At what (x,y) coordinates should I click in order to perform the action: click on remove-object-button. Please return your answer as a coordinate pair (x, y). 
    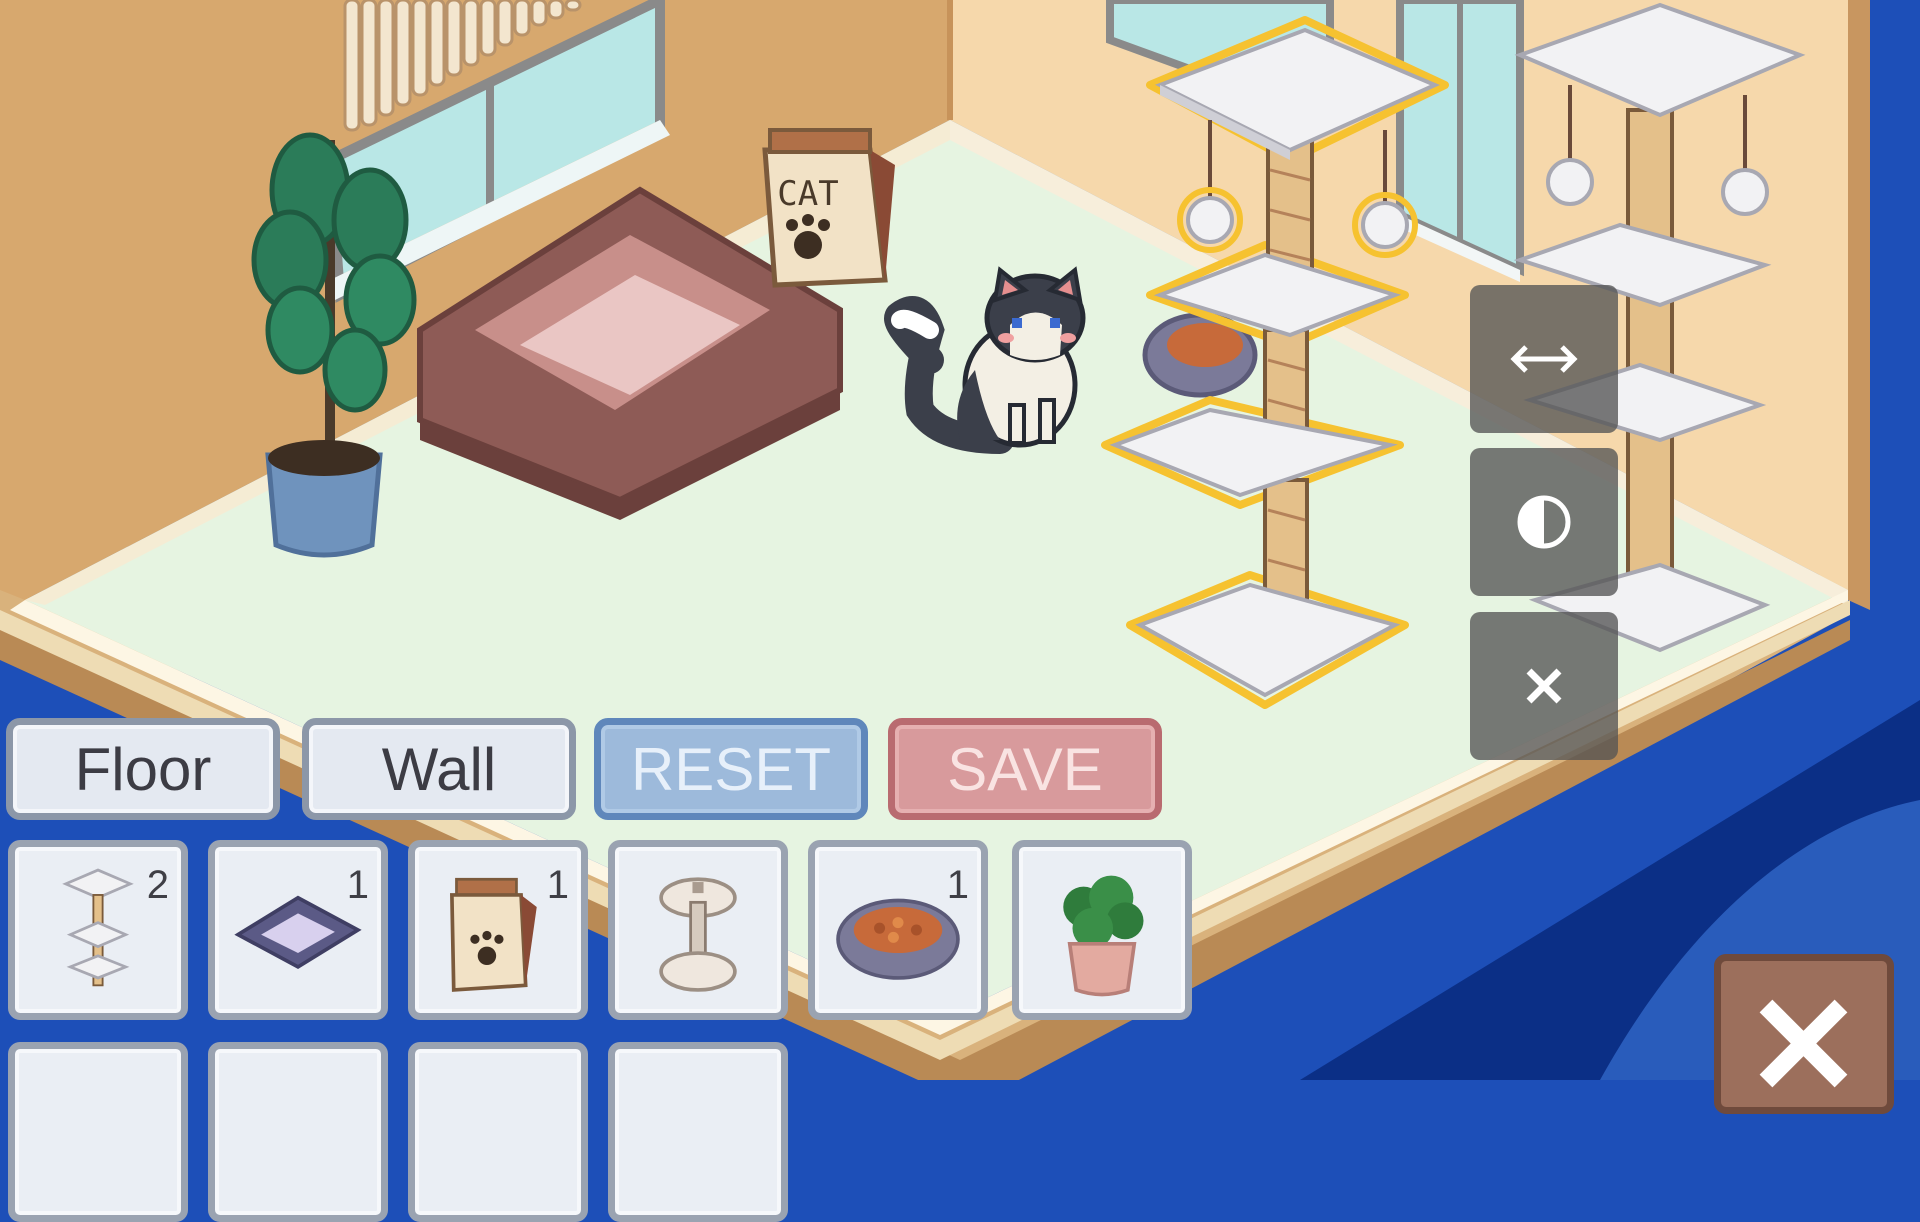
    Looking at the image, I should click on (1544, 686).